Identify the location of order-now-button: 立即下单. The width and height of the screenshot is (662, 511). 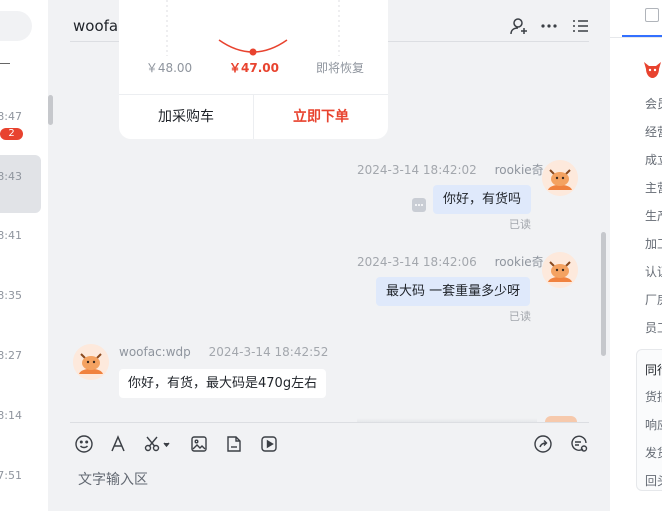
(321, 117).